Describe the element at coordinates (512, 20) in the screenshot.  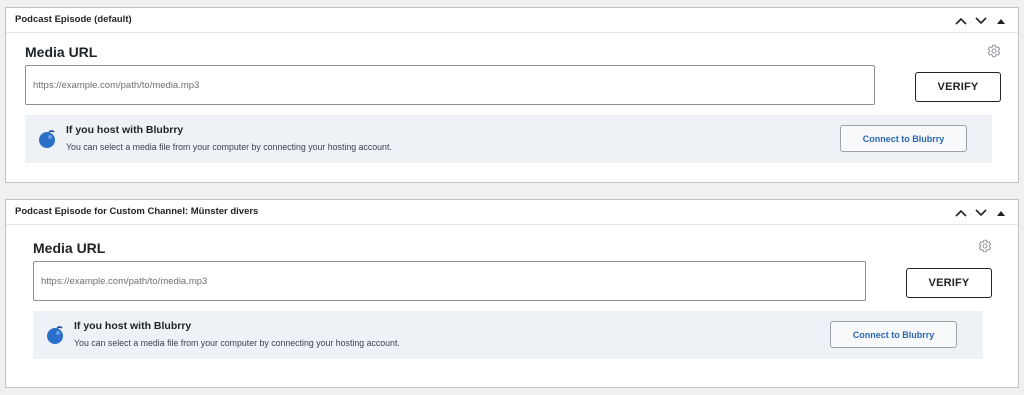
I see `metabox-header: Podcast Episode (default)` at that location.